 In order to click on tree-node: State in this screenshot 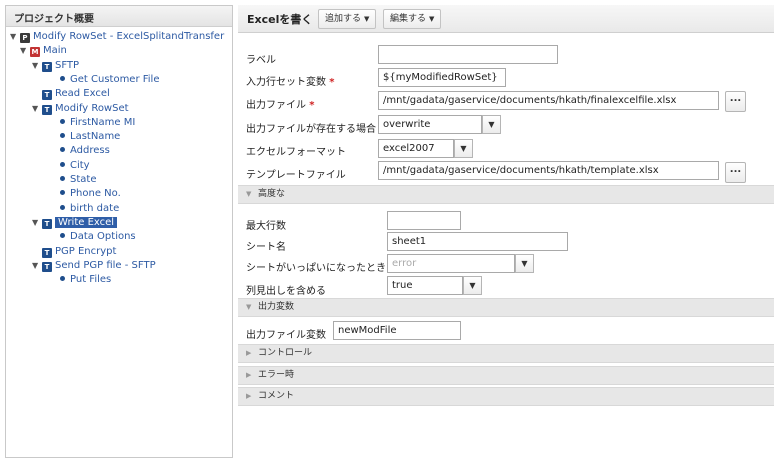, I will do `click(77, 180)`.